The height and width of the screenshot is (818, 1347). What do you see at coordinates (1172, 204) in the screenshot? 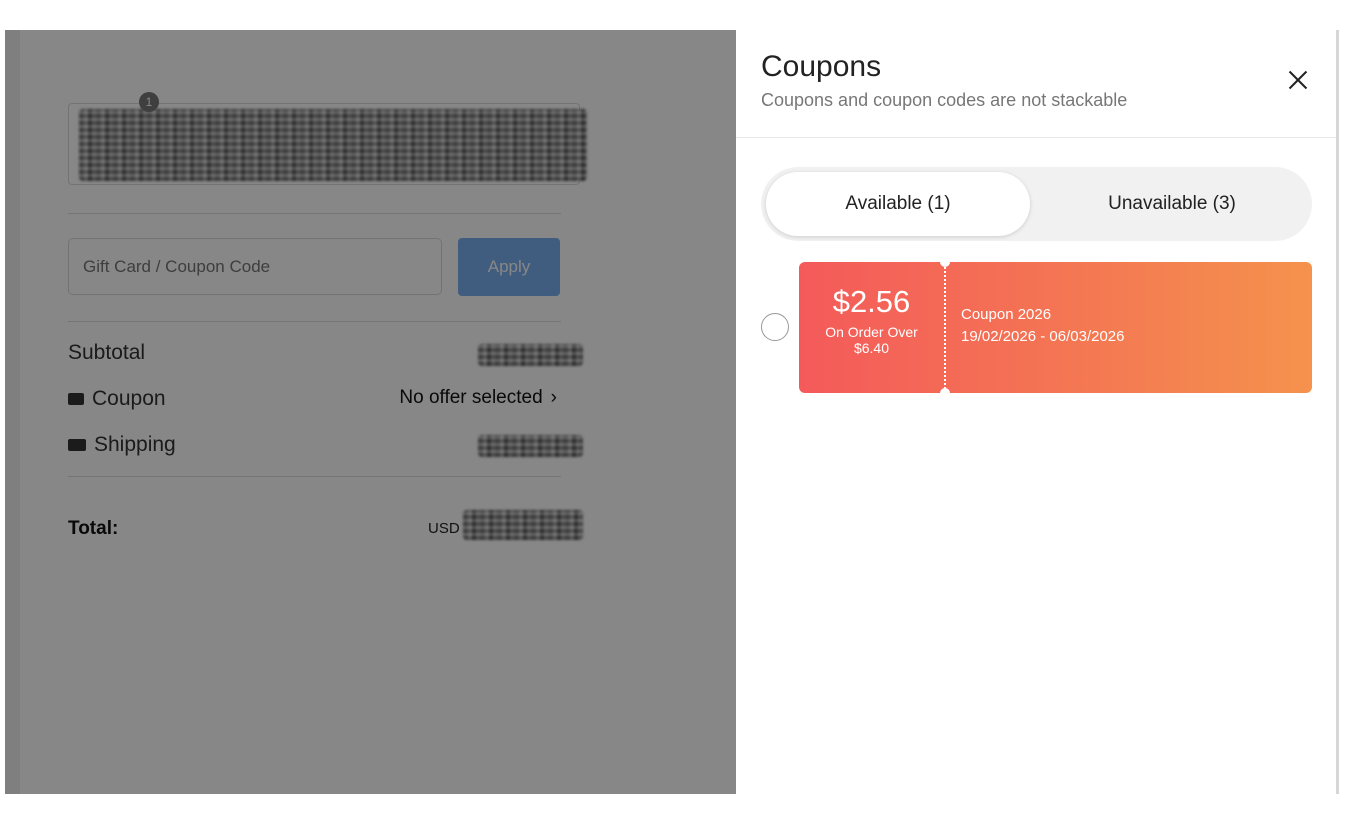
I see `tab-unavailable: Unavailable (3)` at bounding box center [1172, 204].